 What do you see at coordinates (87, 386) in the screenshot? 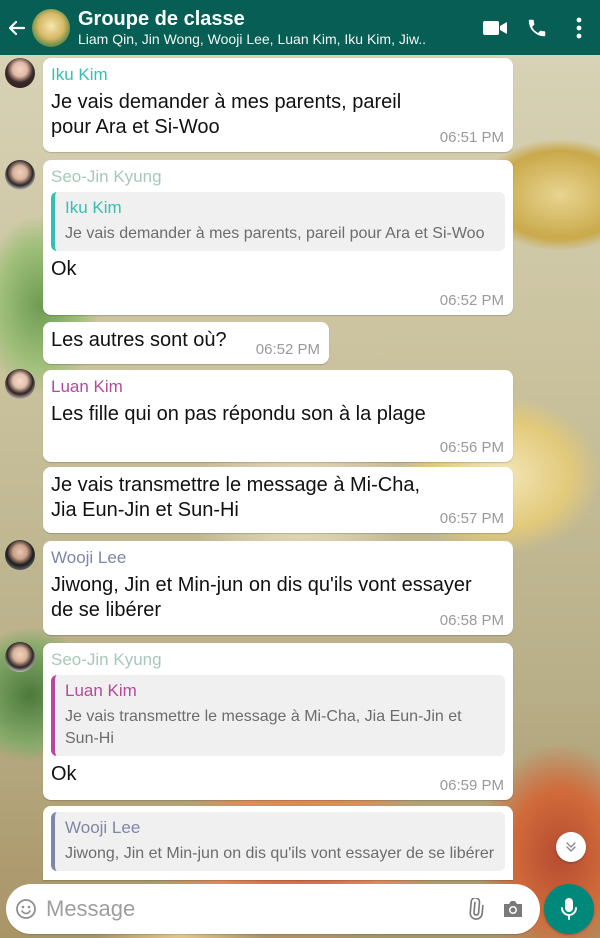
I see `message-sender: Luan Kim` at bounding box center [87, 386].